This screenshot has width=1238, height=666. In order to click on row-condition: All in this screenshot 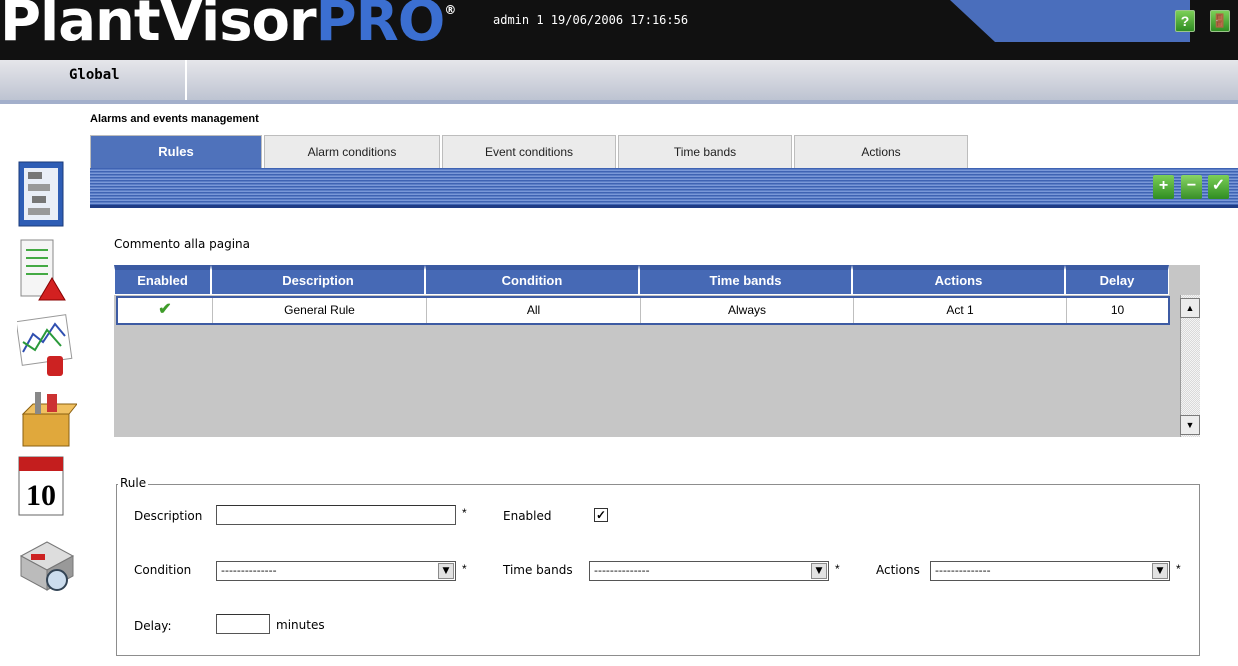, I will do `click(534, 310)`.